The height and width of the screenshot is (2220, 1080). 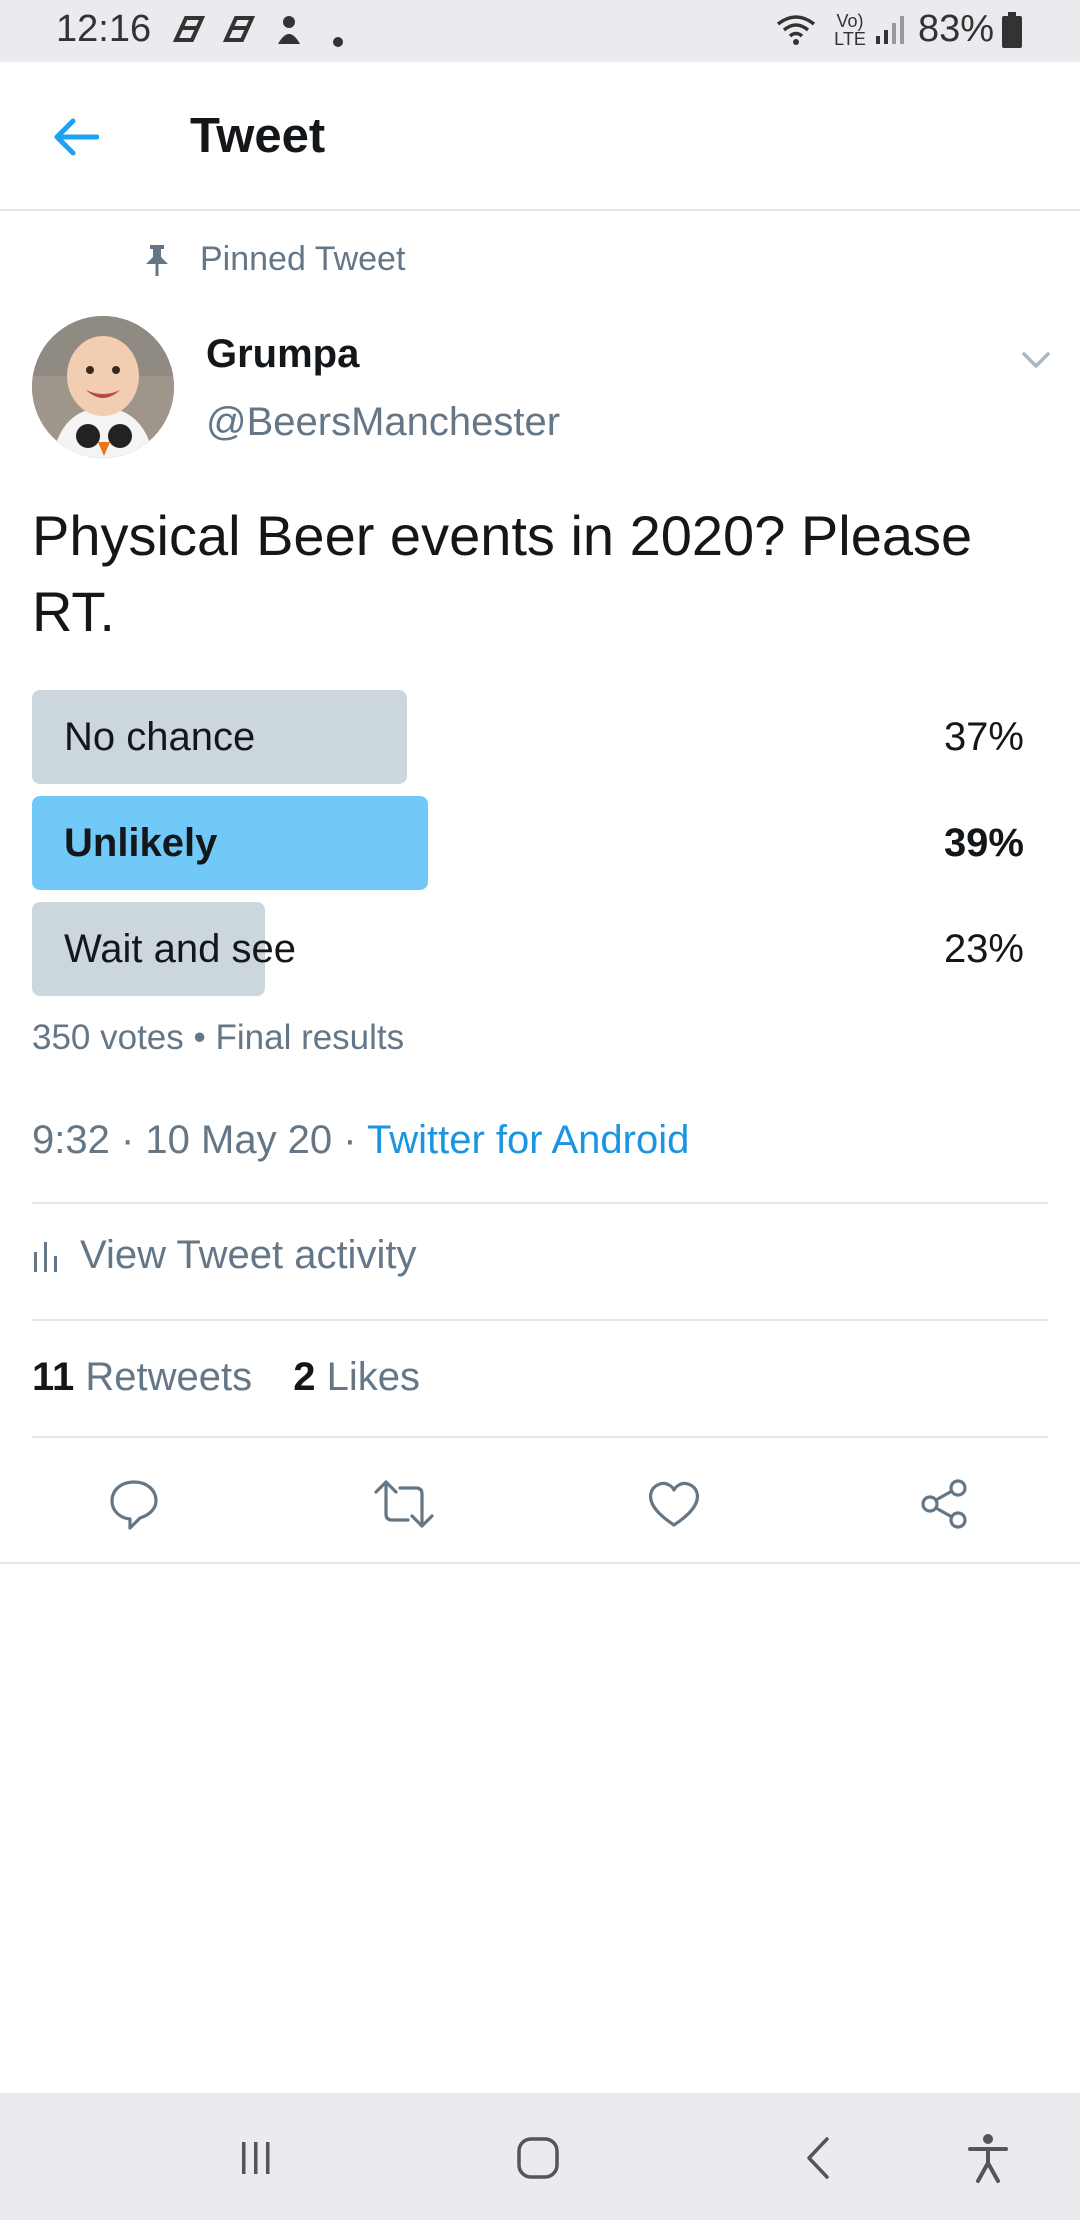 I want to click on pin-icon, so click(x=157, y=260).